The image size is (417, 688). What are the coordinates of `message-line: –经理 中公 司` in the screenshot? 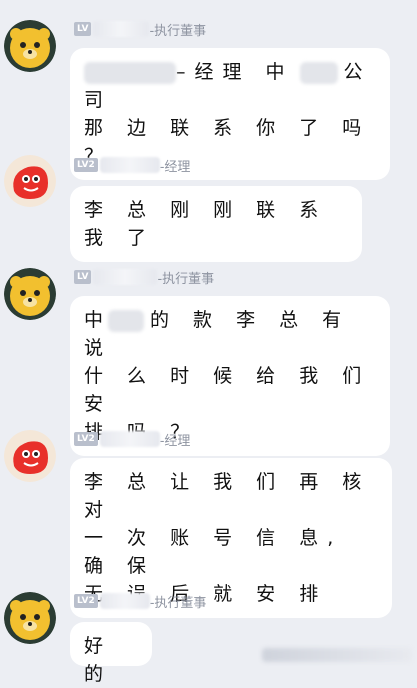 It's located at (228, 86).